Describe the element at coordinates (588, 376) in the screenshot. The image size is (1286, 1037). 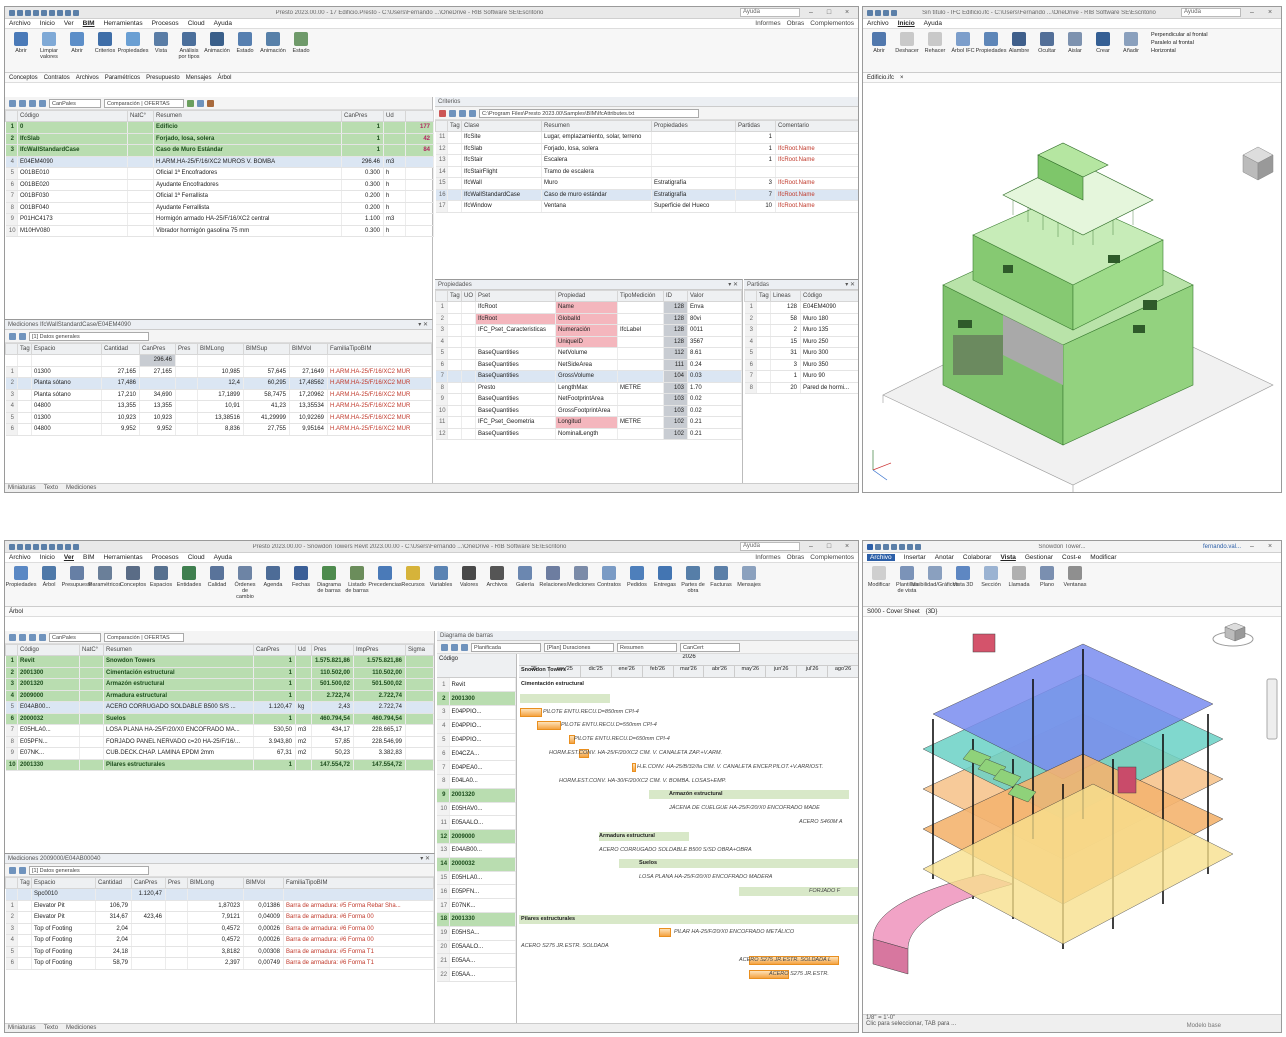
I see `table-row: 7 BaseQuantities GrossVolume 104 0.03` at that location.